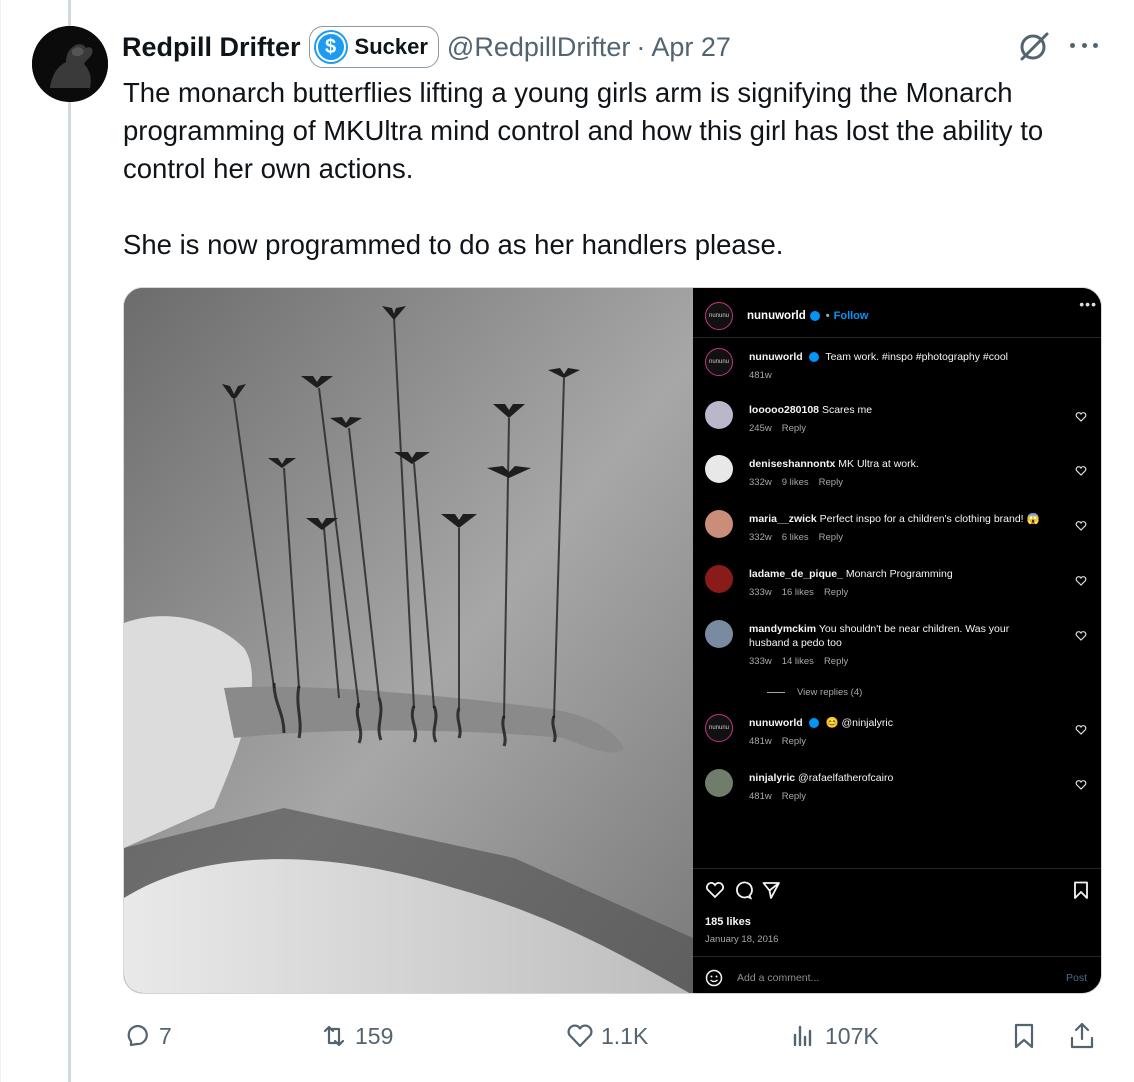  What do you see at coordinates (795, 482) in the screenshot?
I see `comment-likes: 9 likes` at bounding box center [795, 482].